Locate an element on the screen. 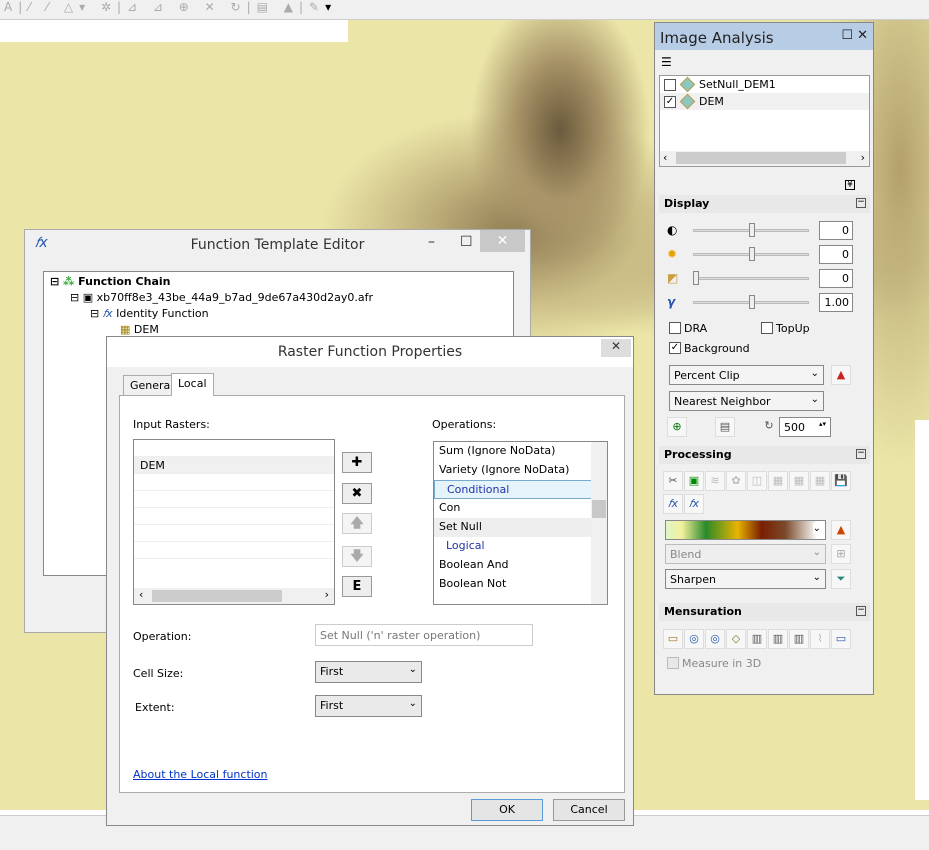 The width and height of the screenshot is (929, 850). list-item: Con is located at coordinates (520, 508).